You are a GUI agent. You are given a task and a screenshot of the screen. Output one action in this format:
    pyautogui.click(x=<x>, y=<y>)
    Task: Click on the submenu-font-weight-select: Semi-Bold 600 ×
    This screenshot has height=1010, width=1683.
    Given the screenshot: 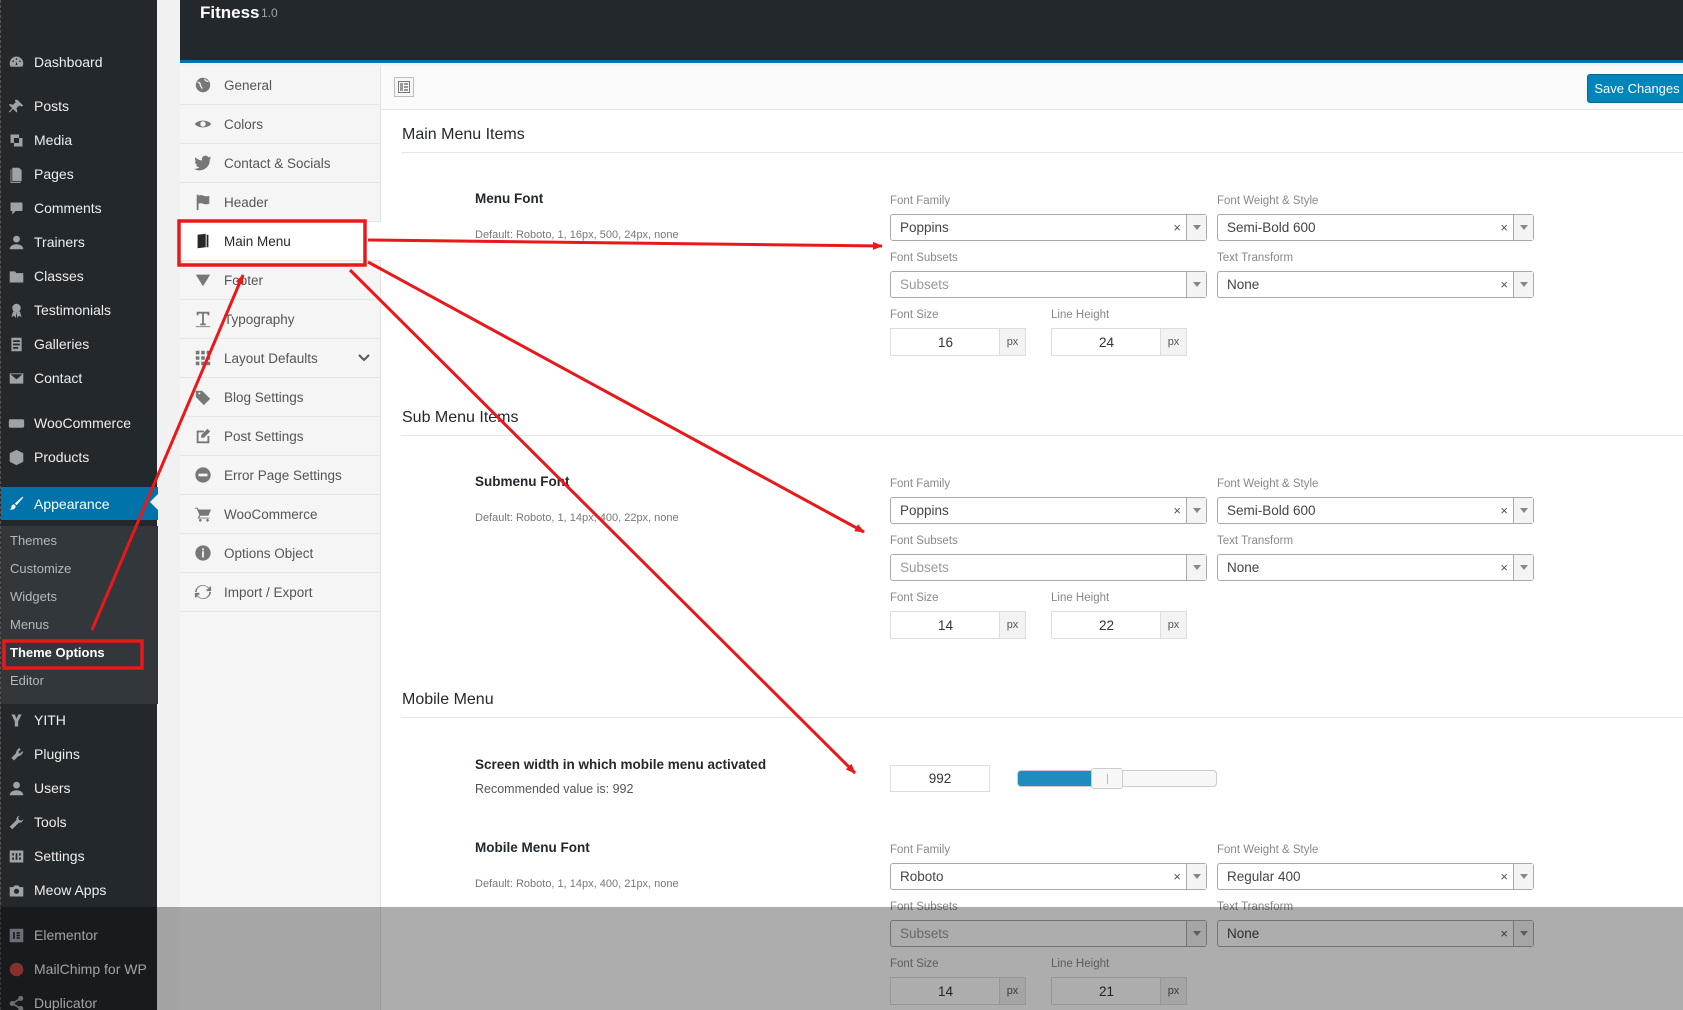 What is the action you would take?
    pyautogui.click(x=1375, y=510)
    